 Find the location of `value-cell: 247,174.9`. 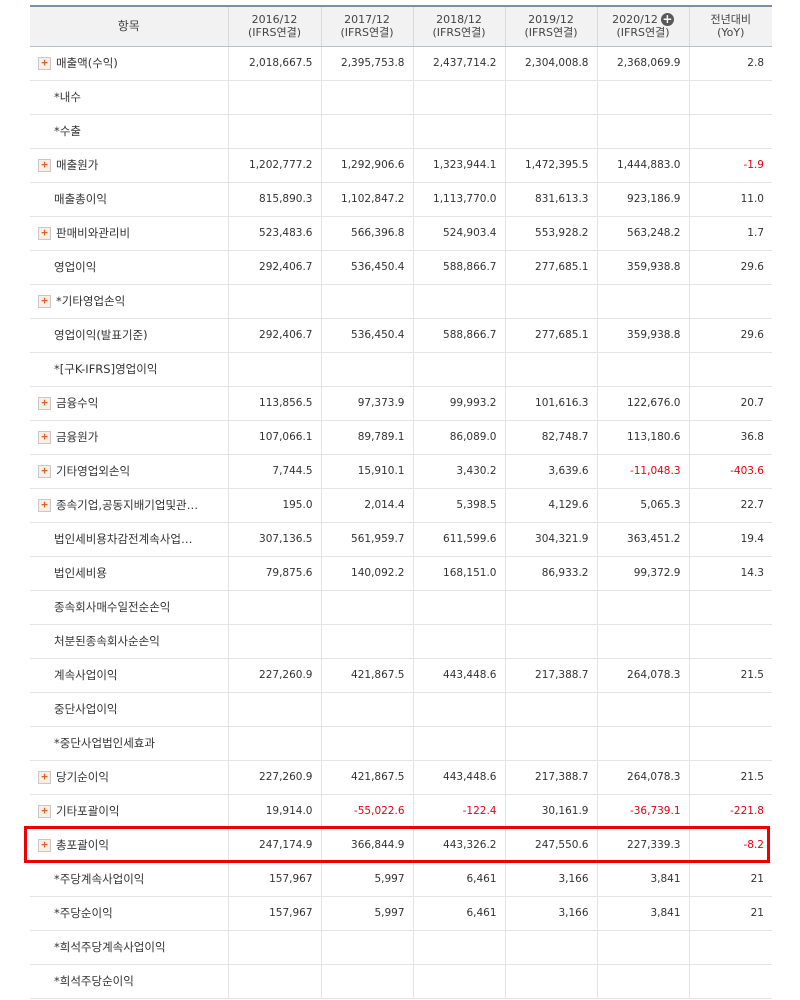

value-cell: 247,174.9 is located at coordinates (274, 845).